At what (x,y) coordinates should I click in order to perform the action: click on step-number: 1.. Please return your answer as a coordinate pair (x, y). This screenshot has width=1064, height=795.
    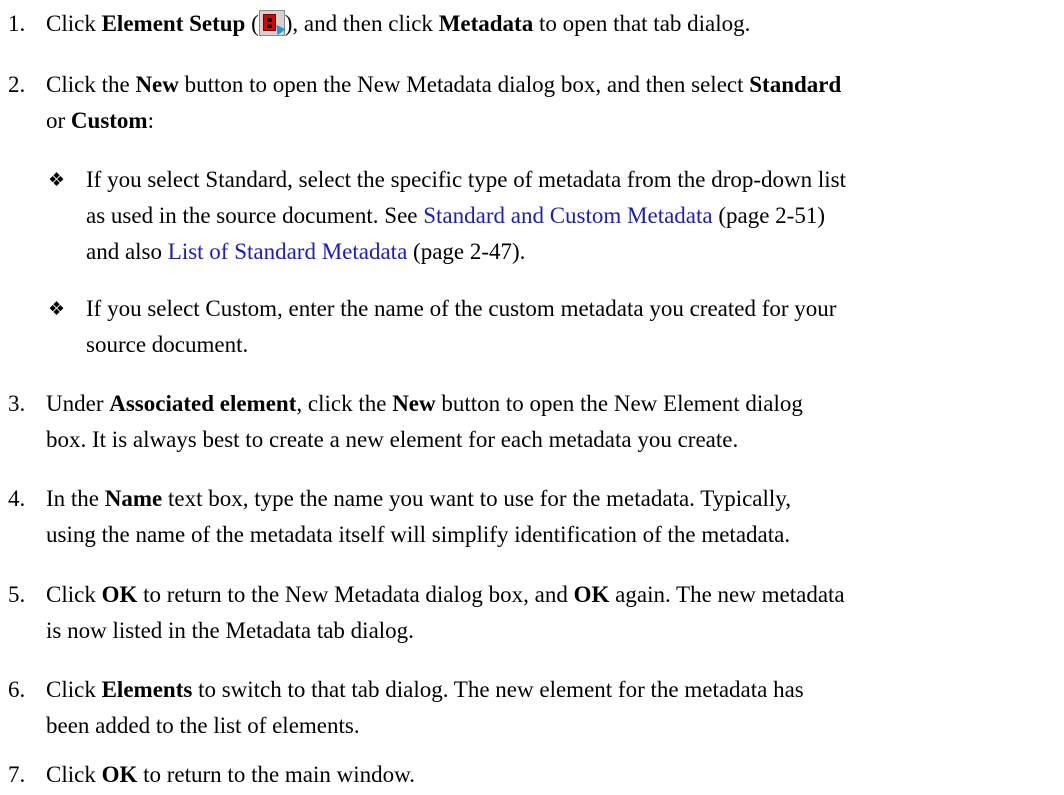
    Looking at the image, I should click on (17, 23).